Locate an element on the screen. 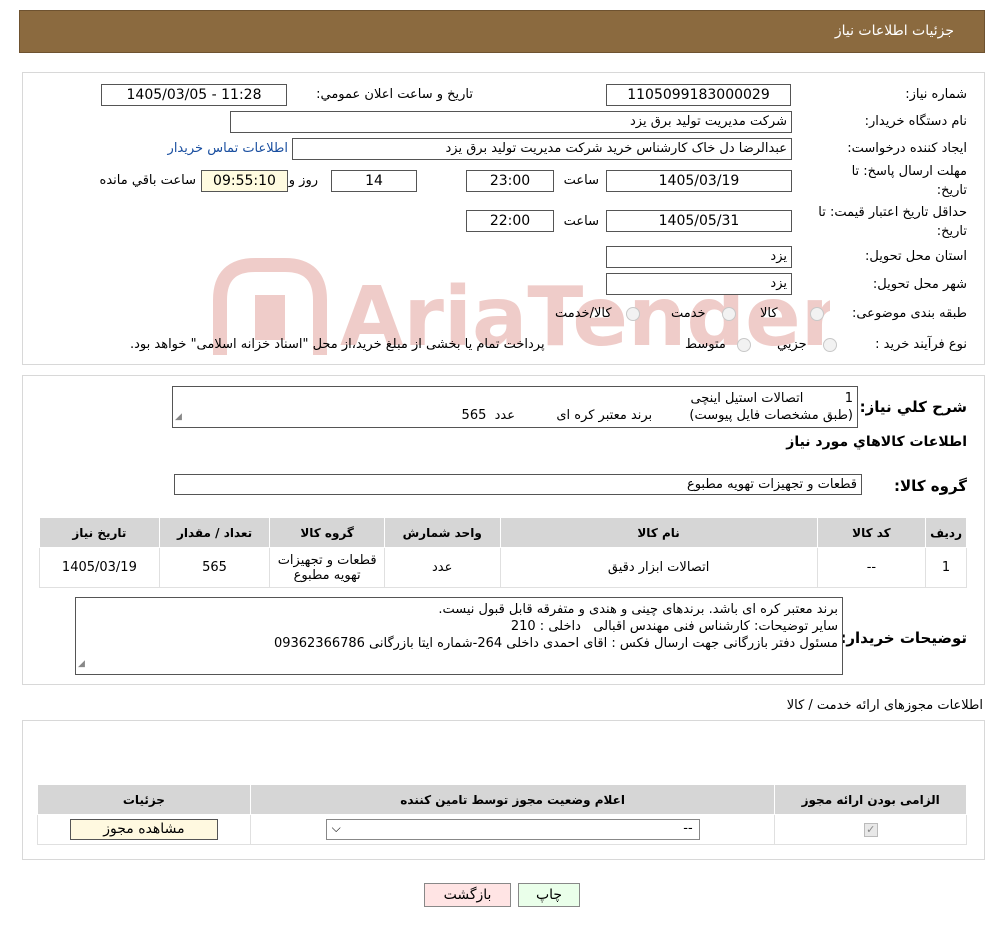 The width and height of the screenshot is (985, 928). col-license-status: اعلام وضعیت مجوز توسط تامین کننده is located at coordinates (512, 799).